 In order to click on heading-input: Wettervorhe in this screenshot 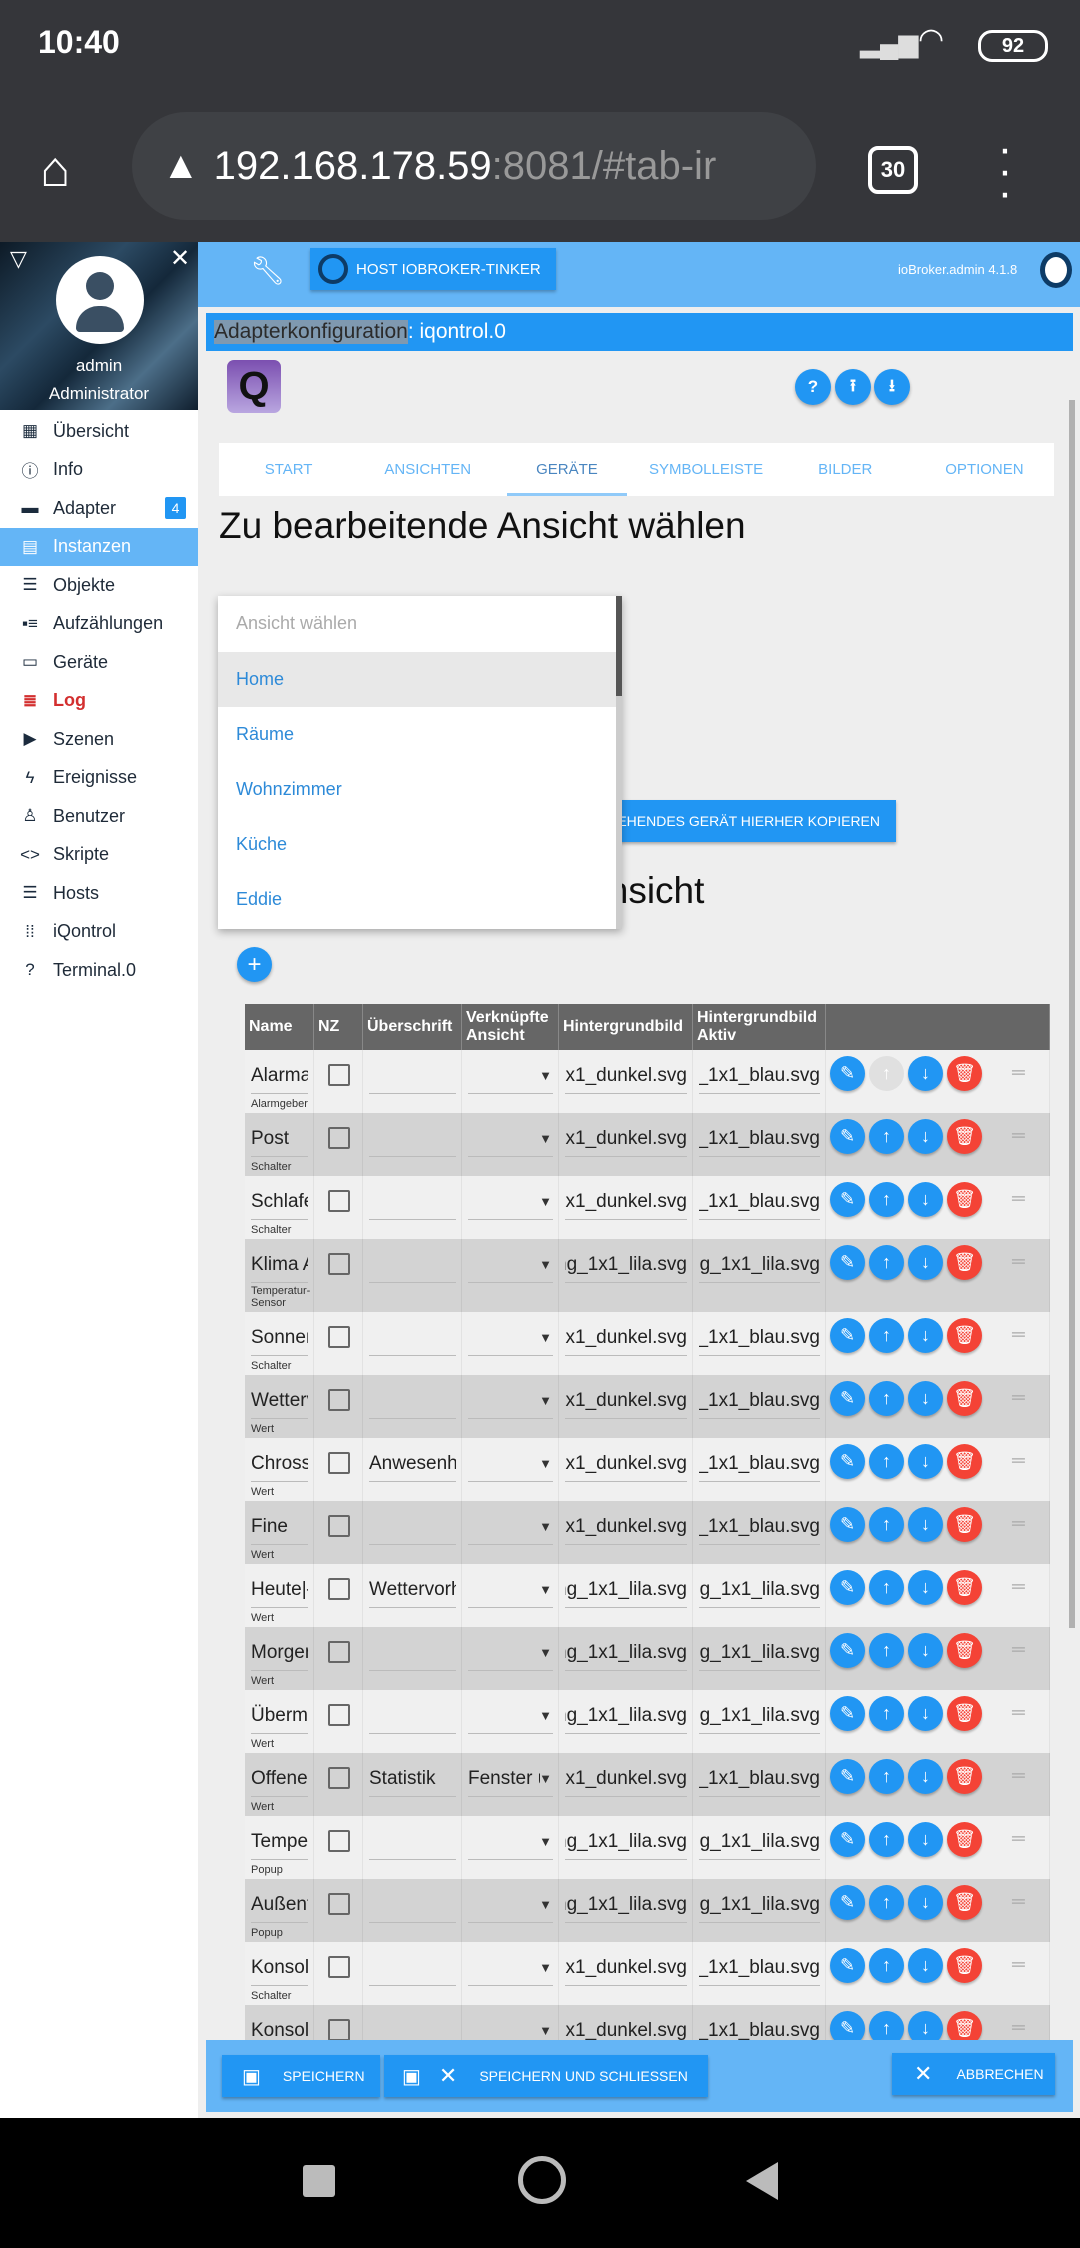, I will do `click(412, 1590)`.